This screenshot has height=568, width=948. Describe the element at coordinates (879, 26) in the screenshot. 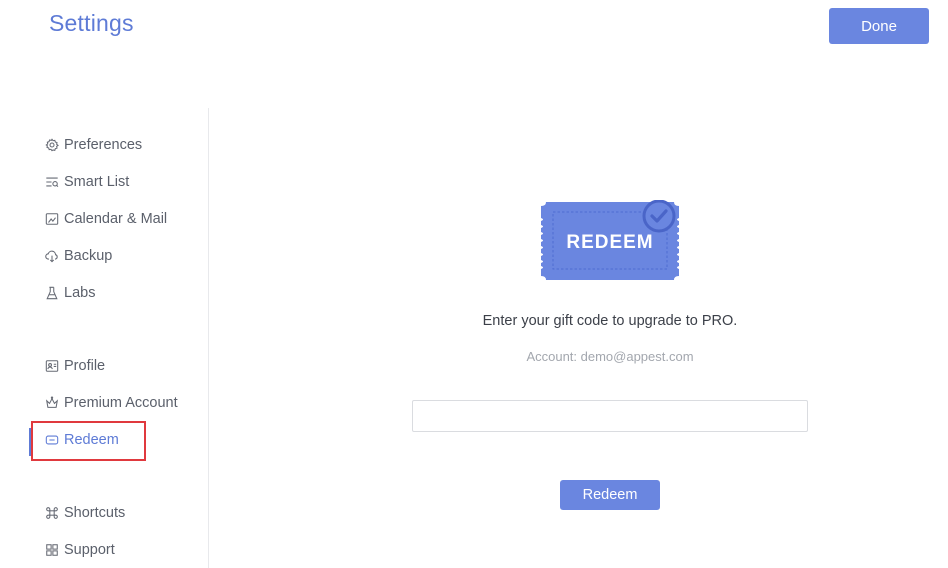

I see `done-button: Done` at that location.